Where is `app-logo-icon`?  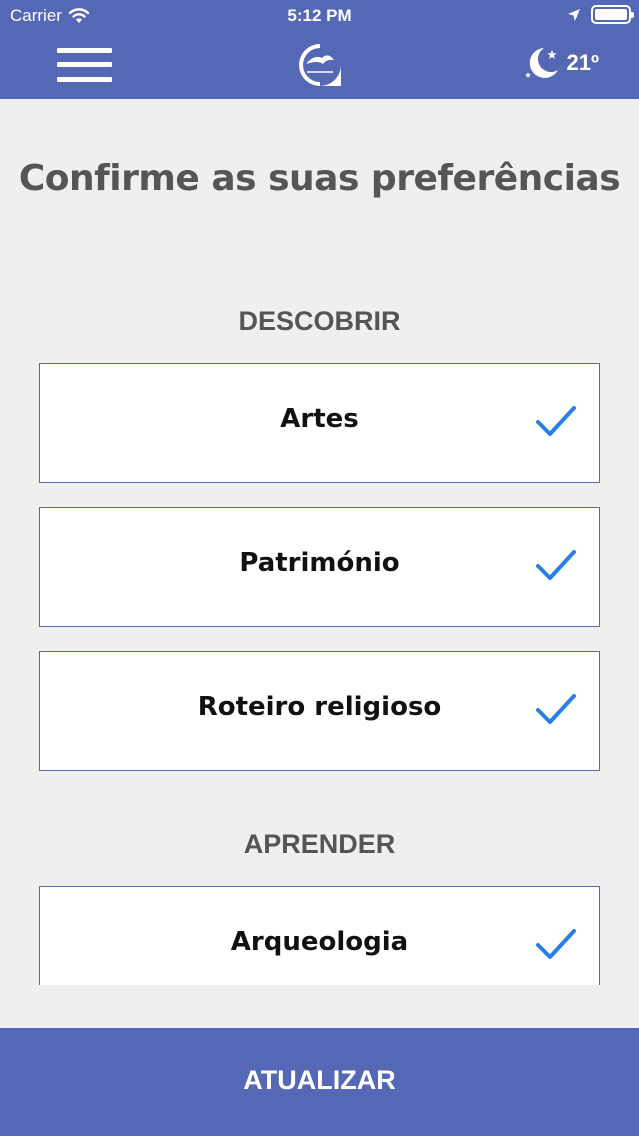 app-logo-icon is located at coordinates (320, 65).